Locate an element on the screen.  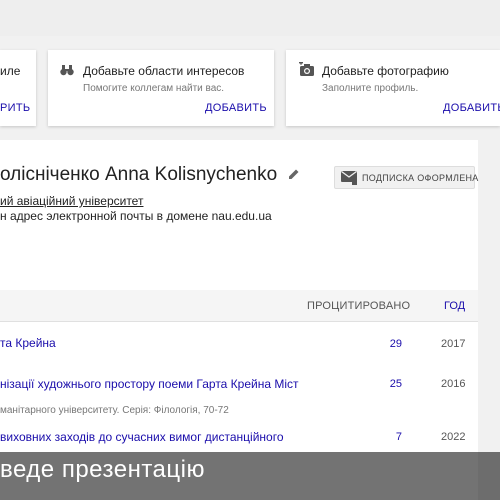
article-year: 2022 is located at coordinates (453, 437).